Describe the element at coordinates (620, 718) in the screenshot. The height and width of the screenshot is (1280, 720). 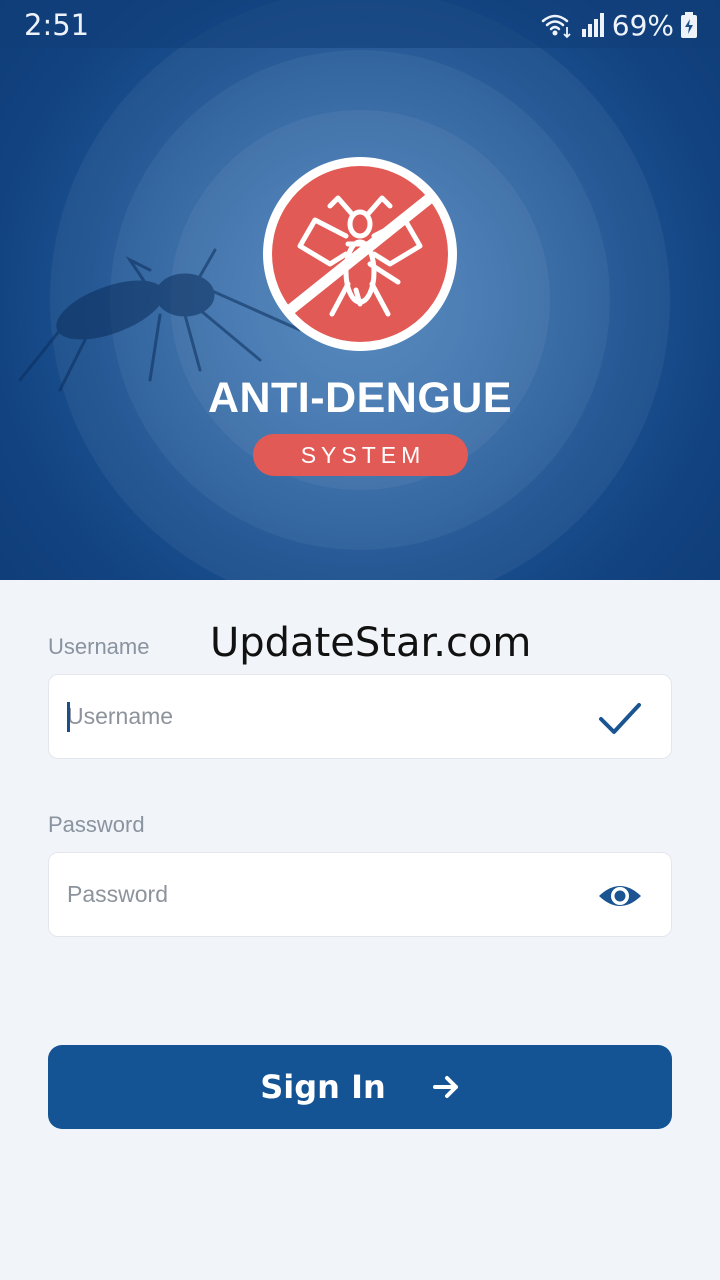
I see `checkmark-icon` at that location.